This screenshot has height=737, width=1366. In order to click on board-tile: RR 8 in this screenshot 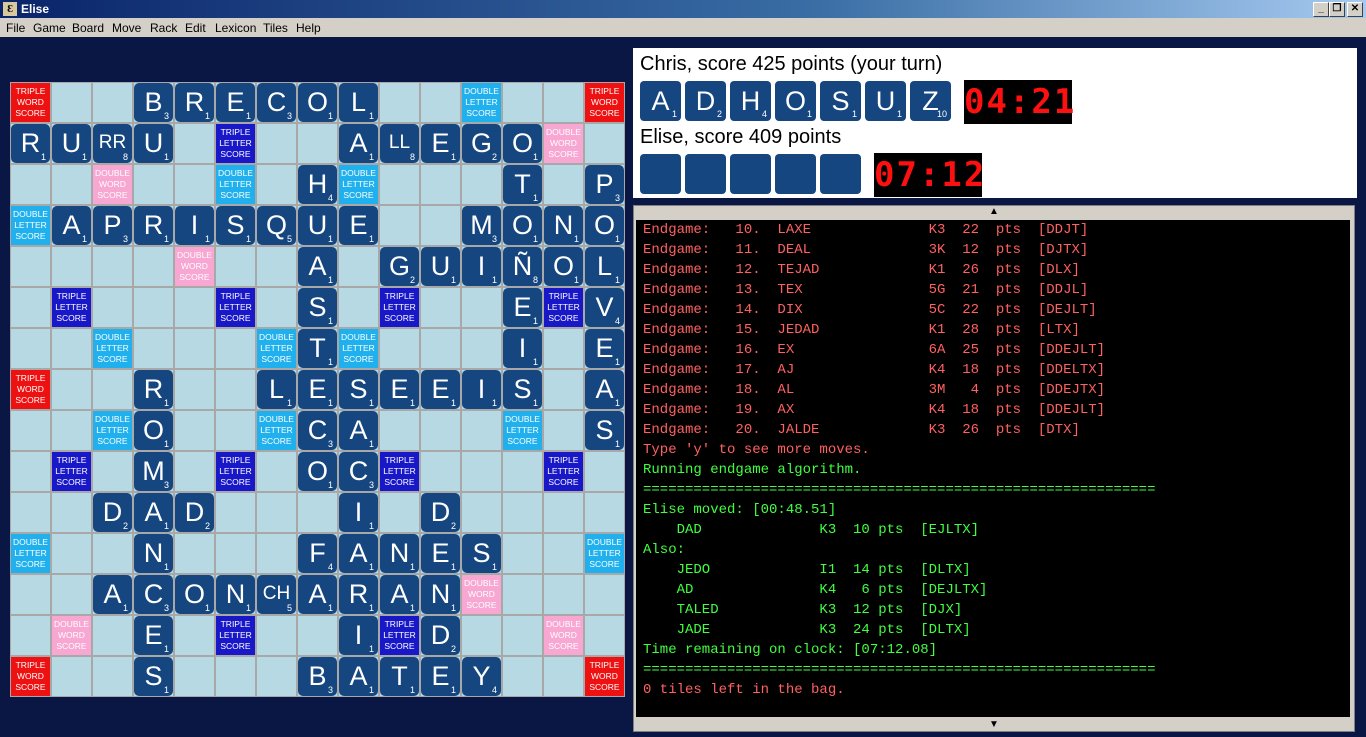, I will do `click(112, 143)`.